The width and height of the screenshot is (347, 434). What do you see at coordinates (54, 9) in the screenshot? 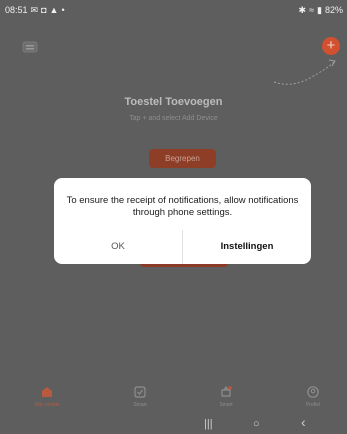
I see `alert-icon: ▲` at bounding box center [54, 9].